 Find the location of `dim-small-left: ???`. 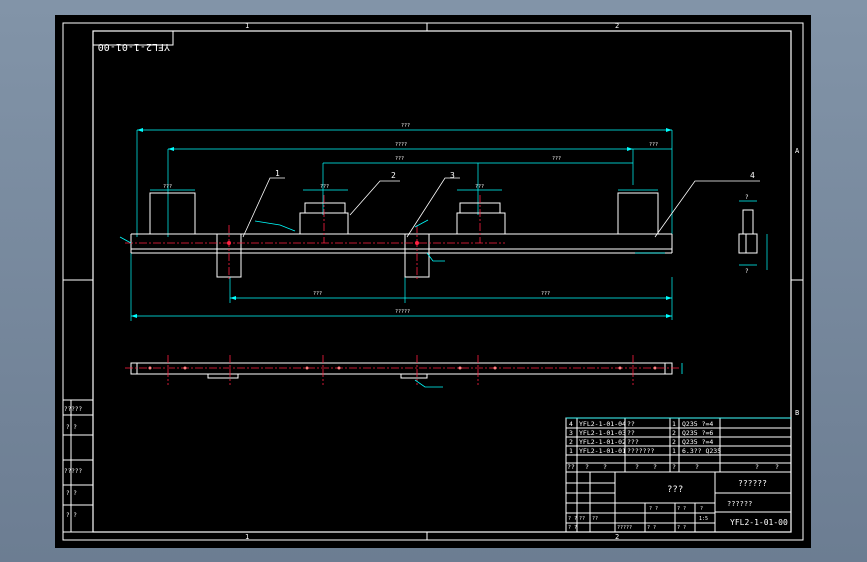

dim-small-left: ??? is located at coordinates (167, 187).